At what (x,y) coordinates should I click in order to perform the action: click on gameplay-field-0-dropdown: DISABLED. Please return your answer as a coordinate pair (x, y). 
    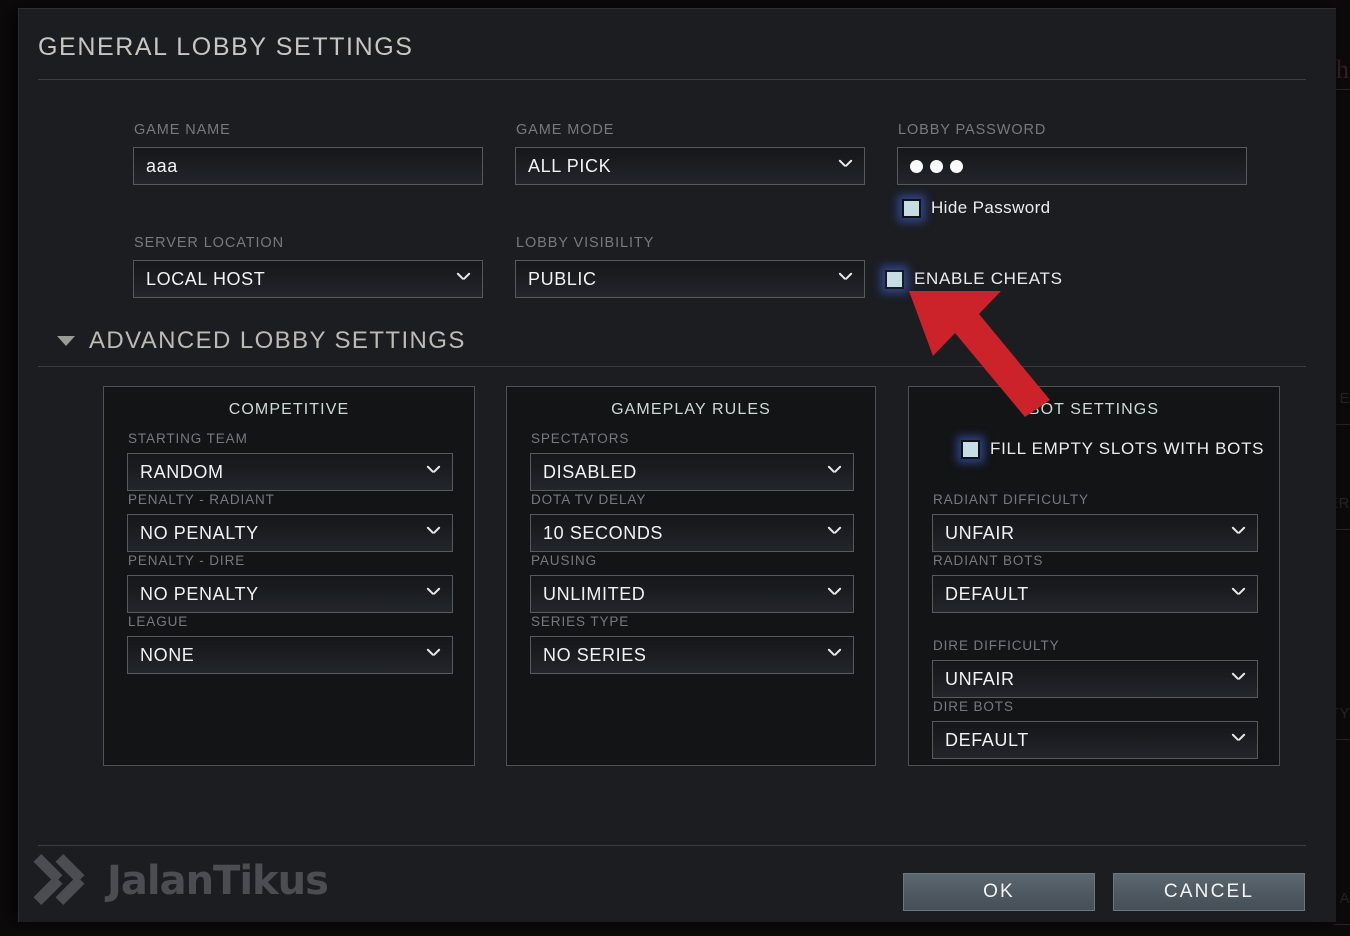
    Looking at the image, I should click on (692, 472).